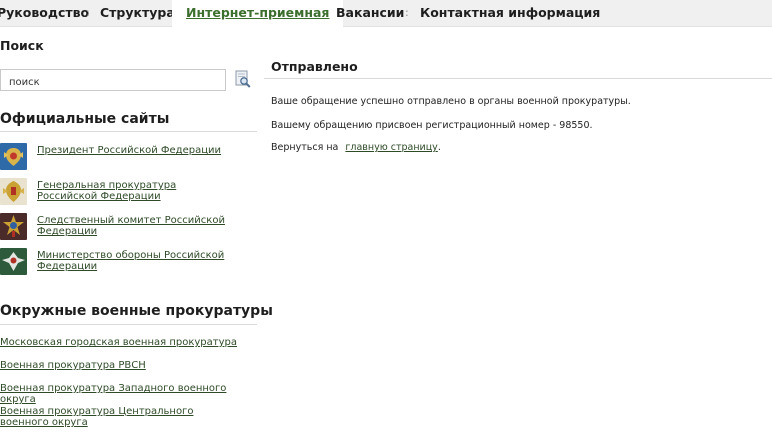 This screenshot has height=443, width=772. I want to click on nav-item-leadership: Руководство, so click(44, 13).